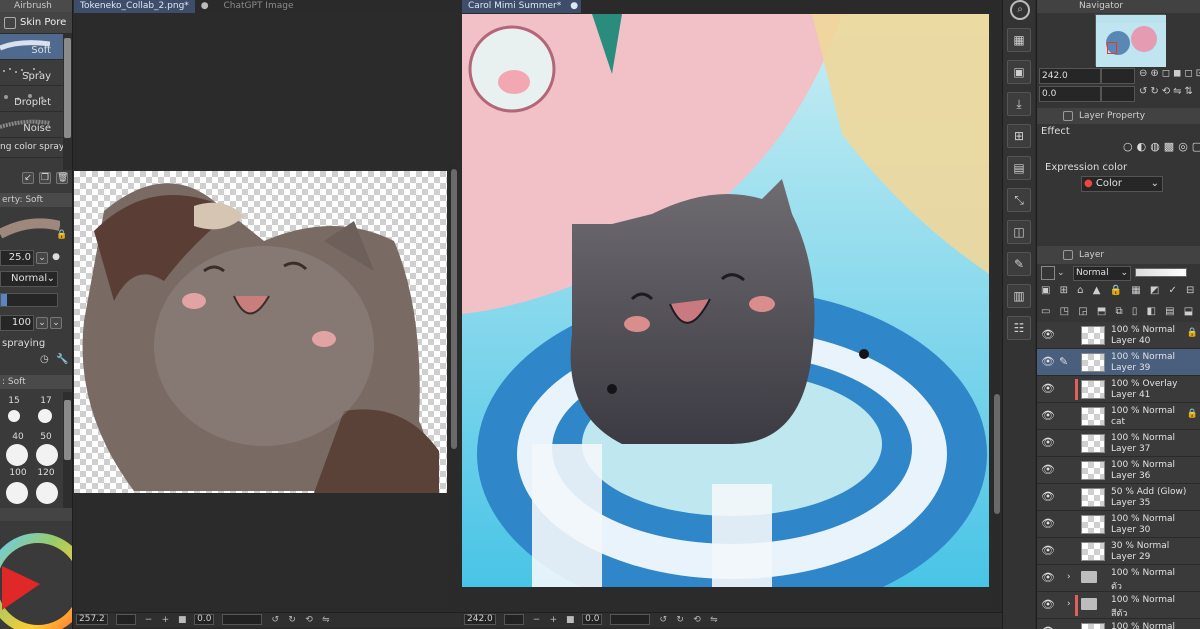 The width and height of the screenshot is (1200, 629). Describe the element at coordinates (28, 178) in the screenshot. I see `add-subtool-icon: ↙` at that location.